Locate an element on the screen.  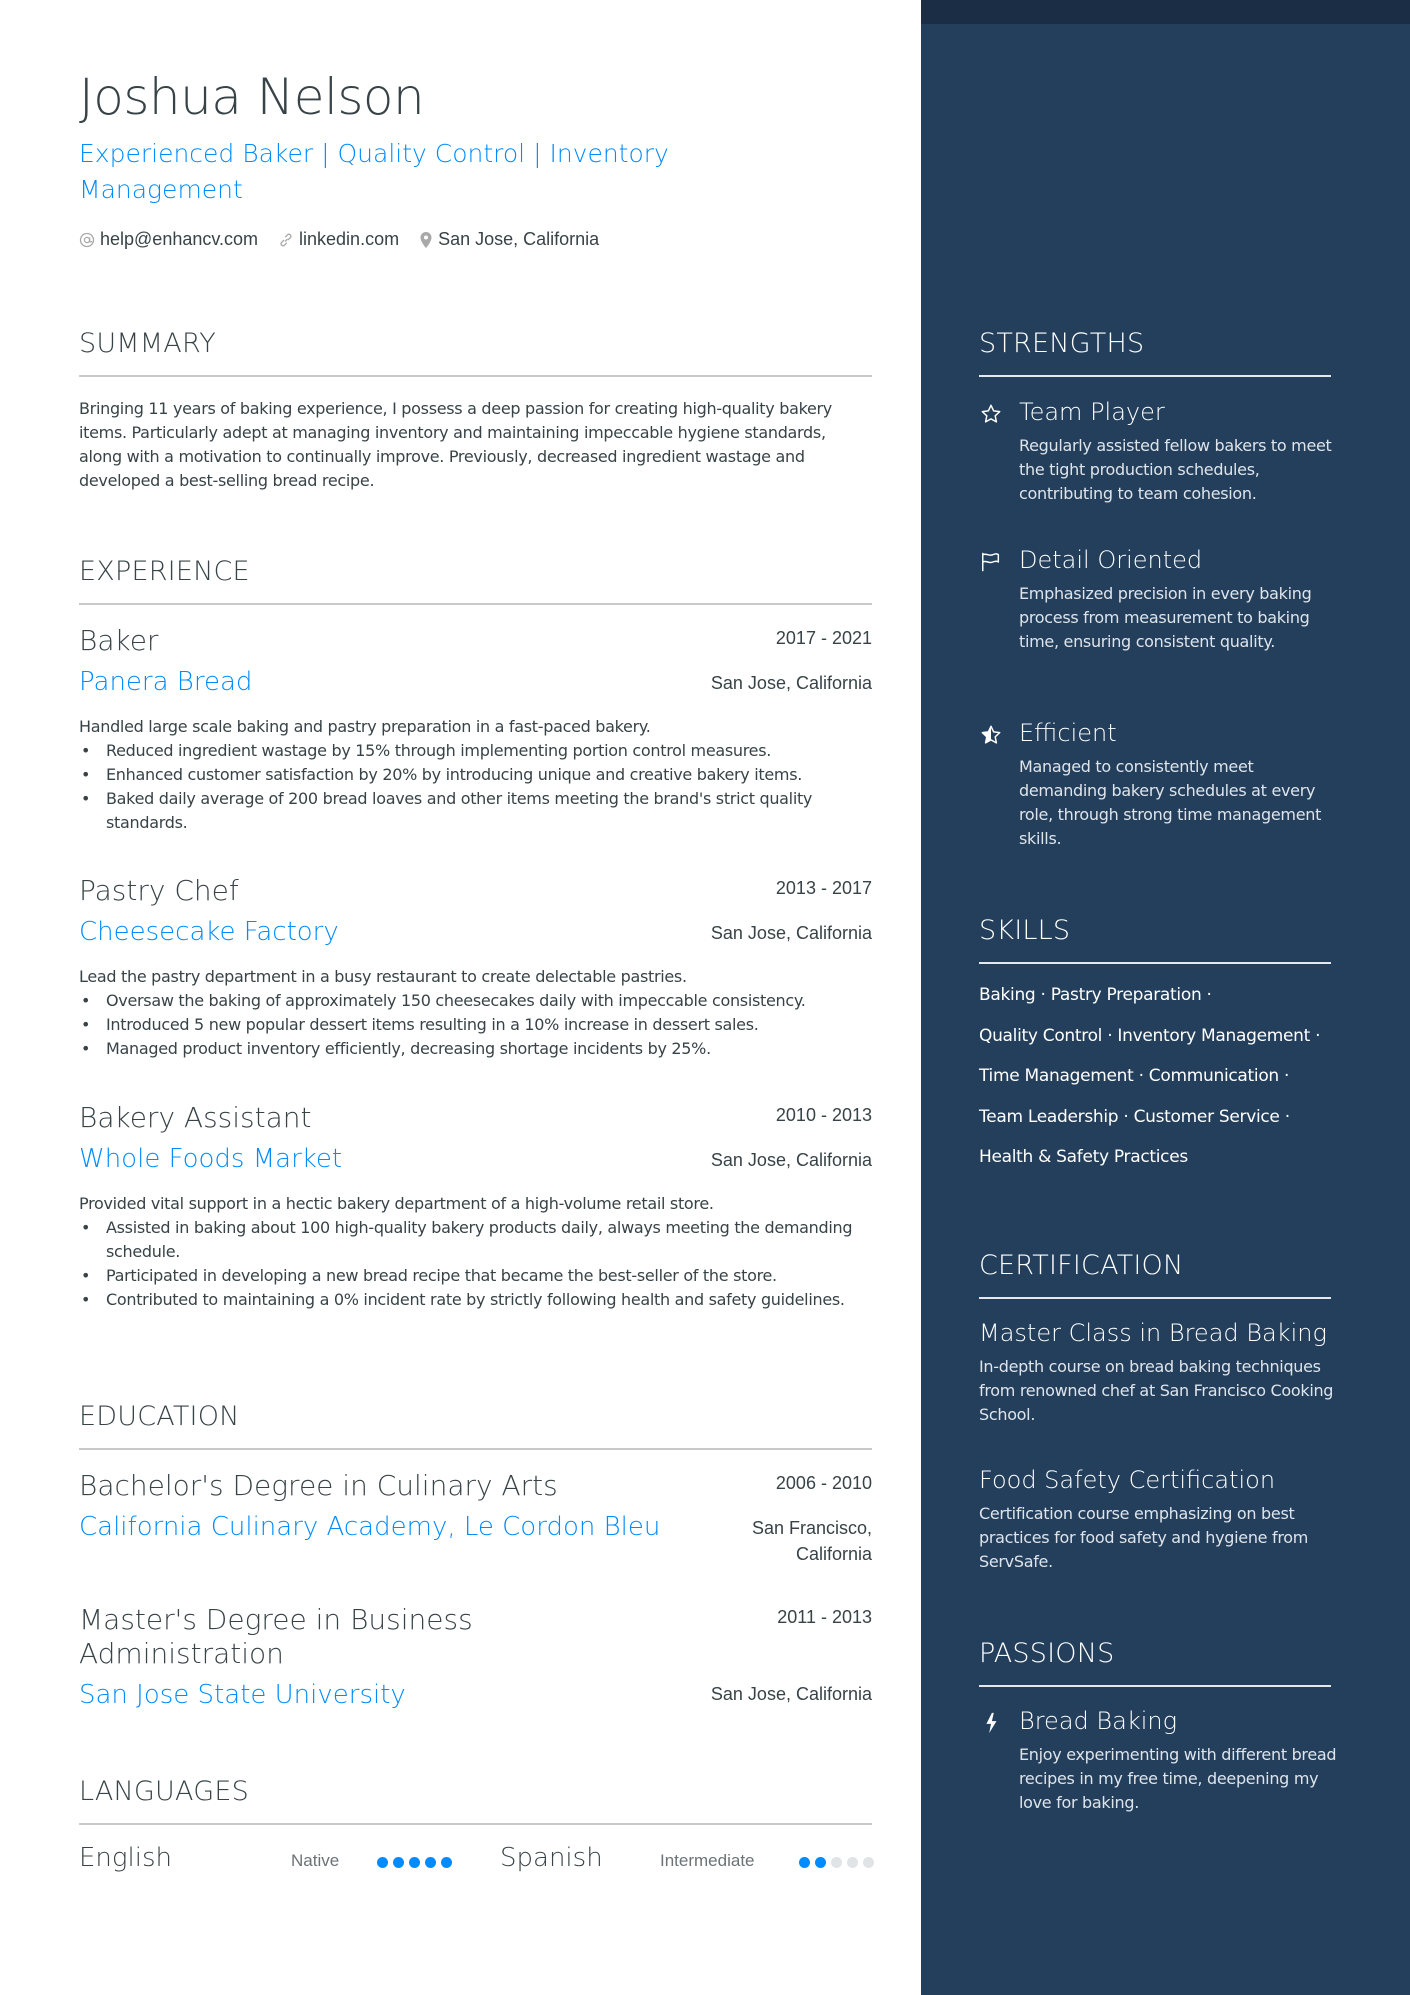
passion-title: Bread Baking is located at coordinates (1098, 1721).